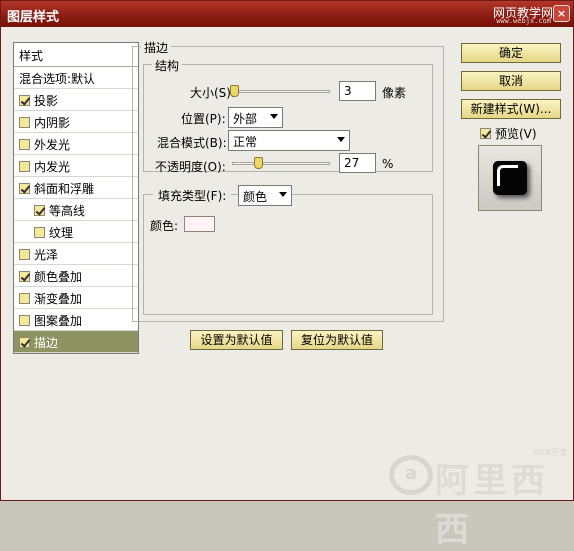 The image size is (574, 551). What do you see at coordinates (164, 226) in the screenshot?
I see `color-label: 颜色:` at bounding box center [164, 226].